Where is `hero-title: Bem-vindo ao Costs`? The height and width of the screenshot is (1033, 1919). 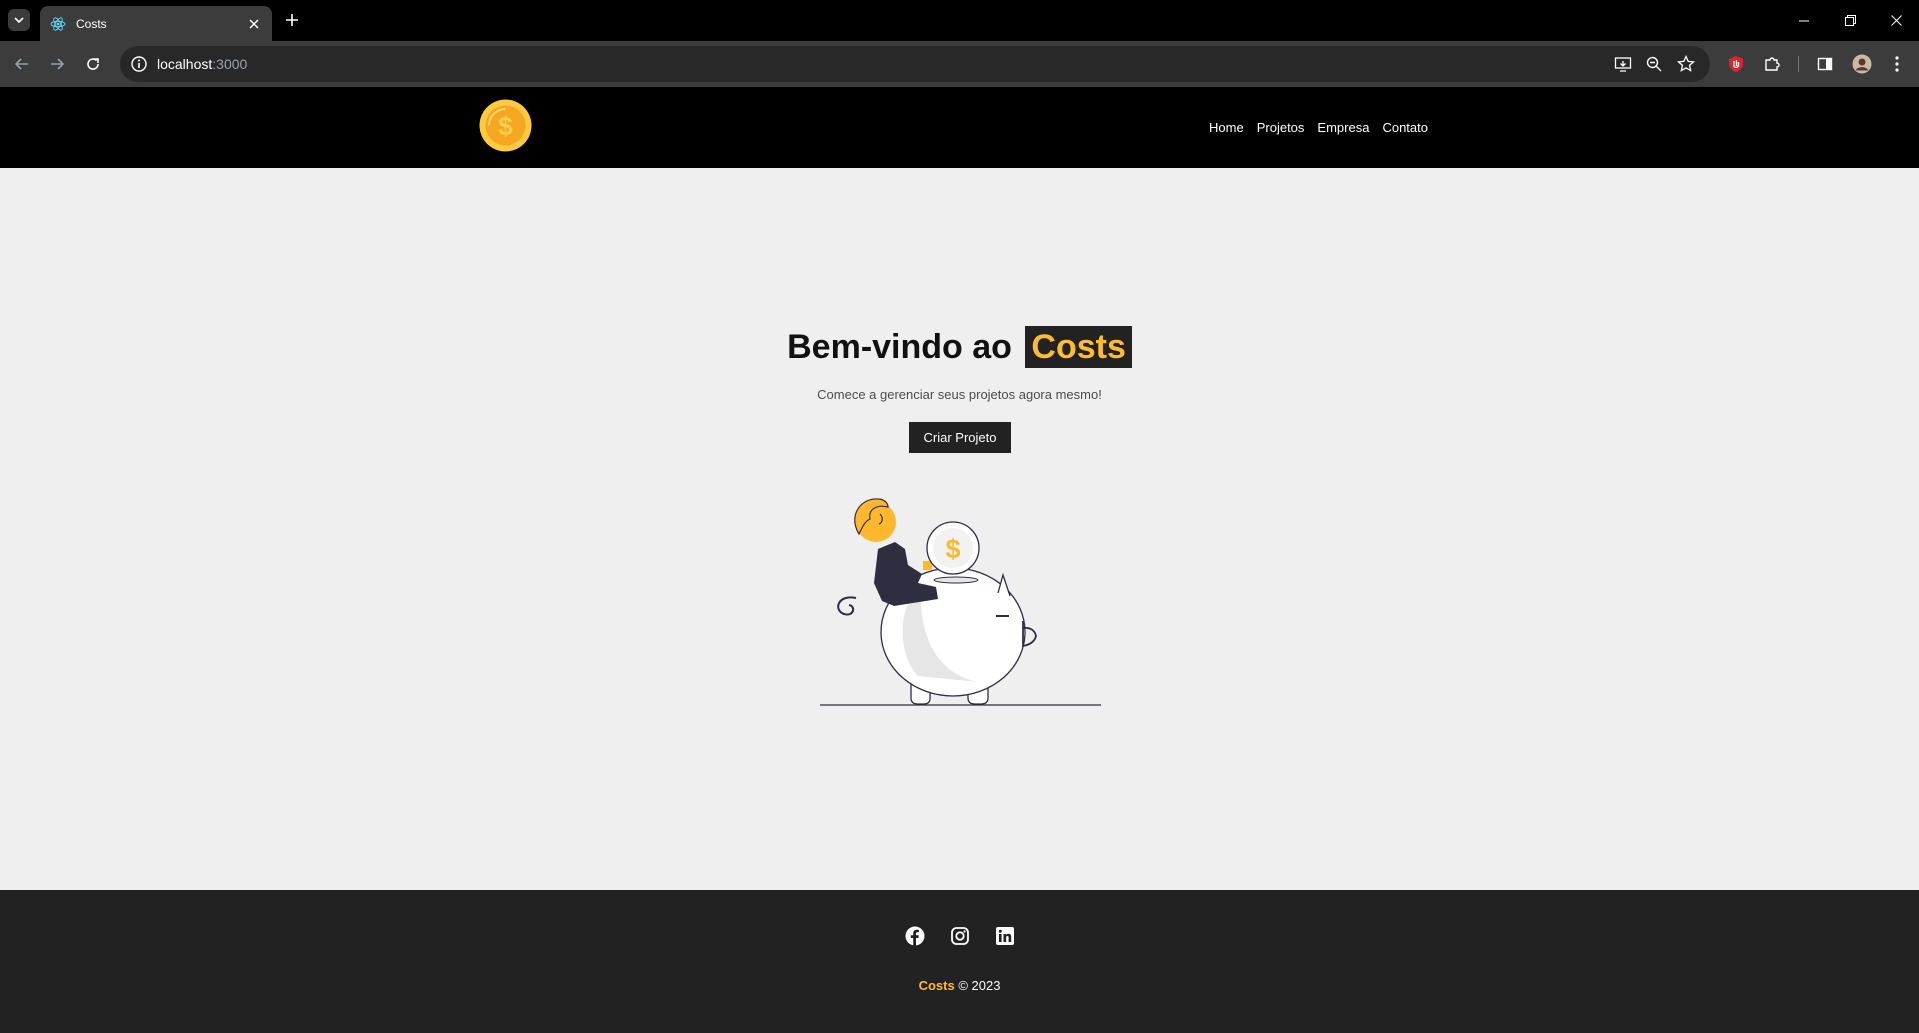
hero-title: Bem-vindo ao Costs is located at coordinates (959, 347).